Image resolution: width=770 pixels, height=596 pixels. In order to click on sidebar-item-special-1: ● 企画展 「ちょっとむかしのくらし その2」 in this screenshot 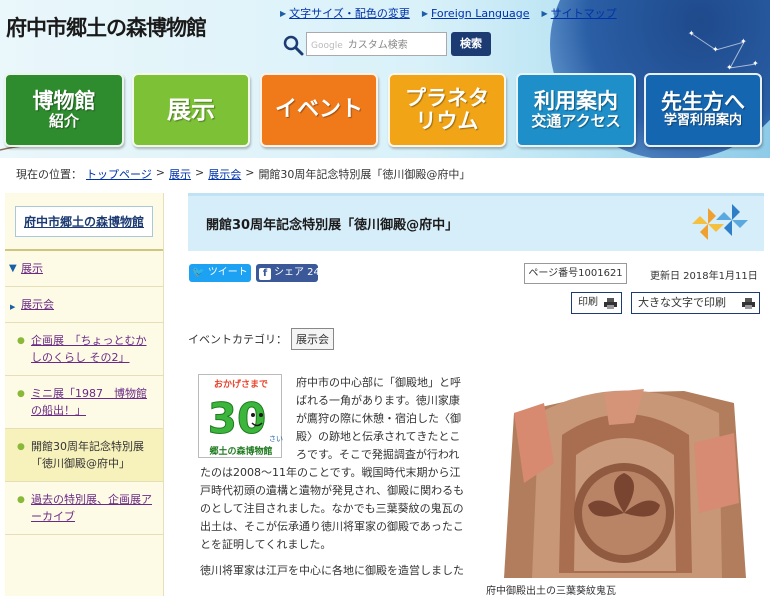, I will do `click(84, 349)`.